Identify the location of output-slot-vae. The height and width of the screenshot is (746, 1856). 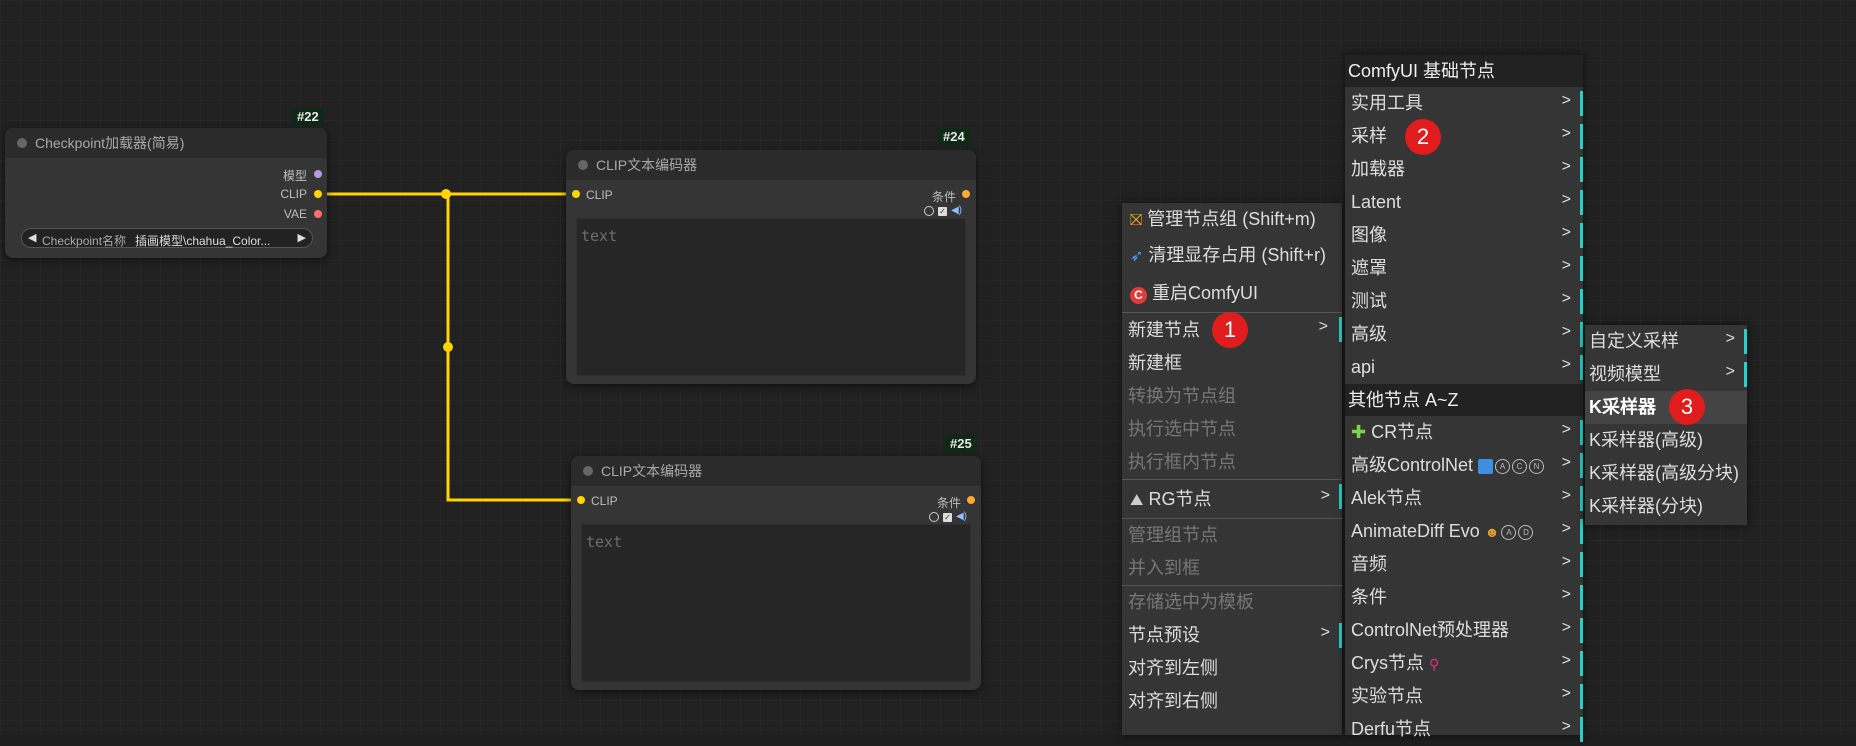
(318, 214).